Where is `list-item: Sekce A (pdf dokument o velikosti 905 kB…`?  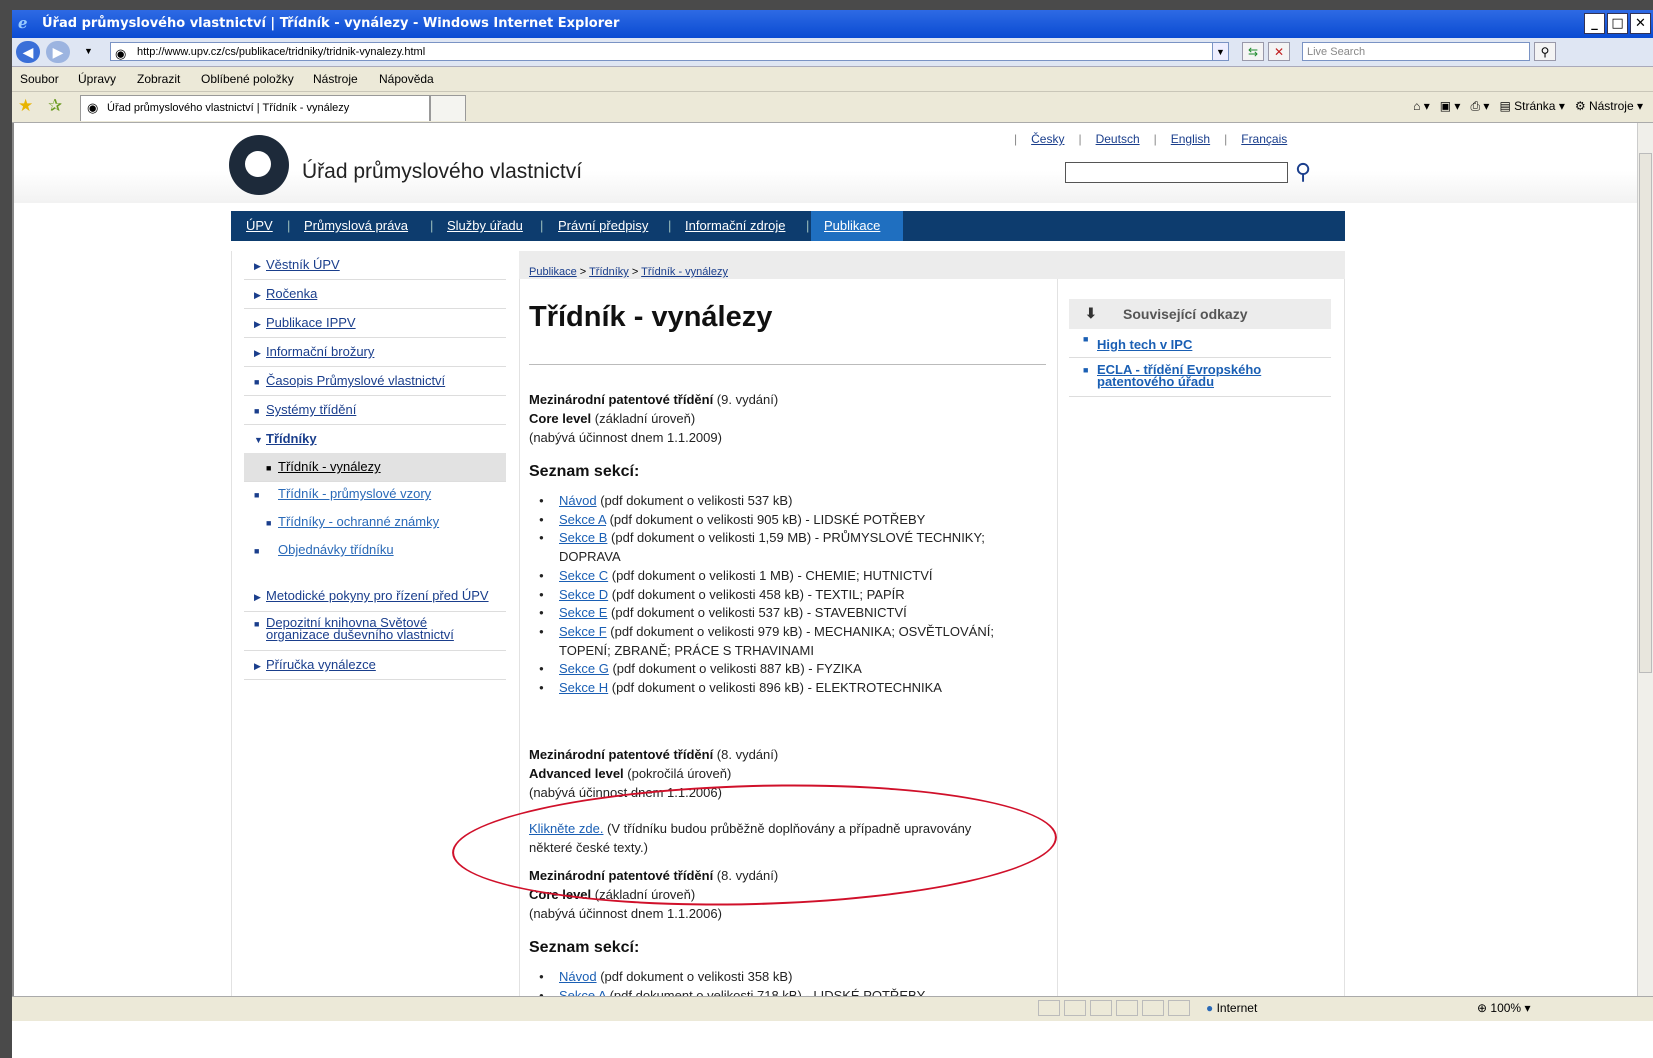 list-item: Sekce A (pdf dokument o velikosti 905 kB… is located at coordinates (766, 520).